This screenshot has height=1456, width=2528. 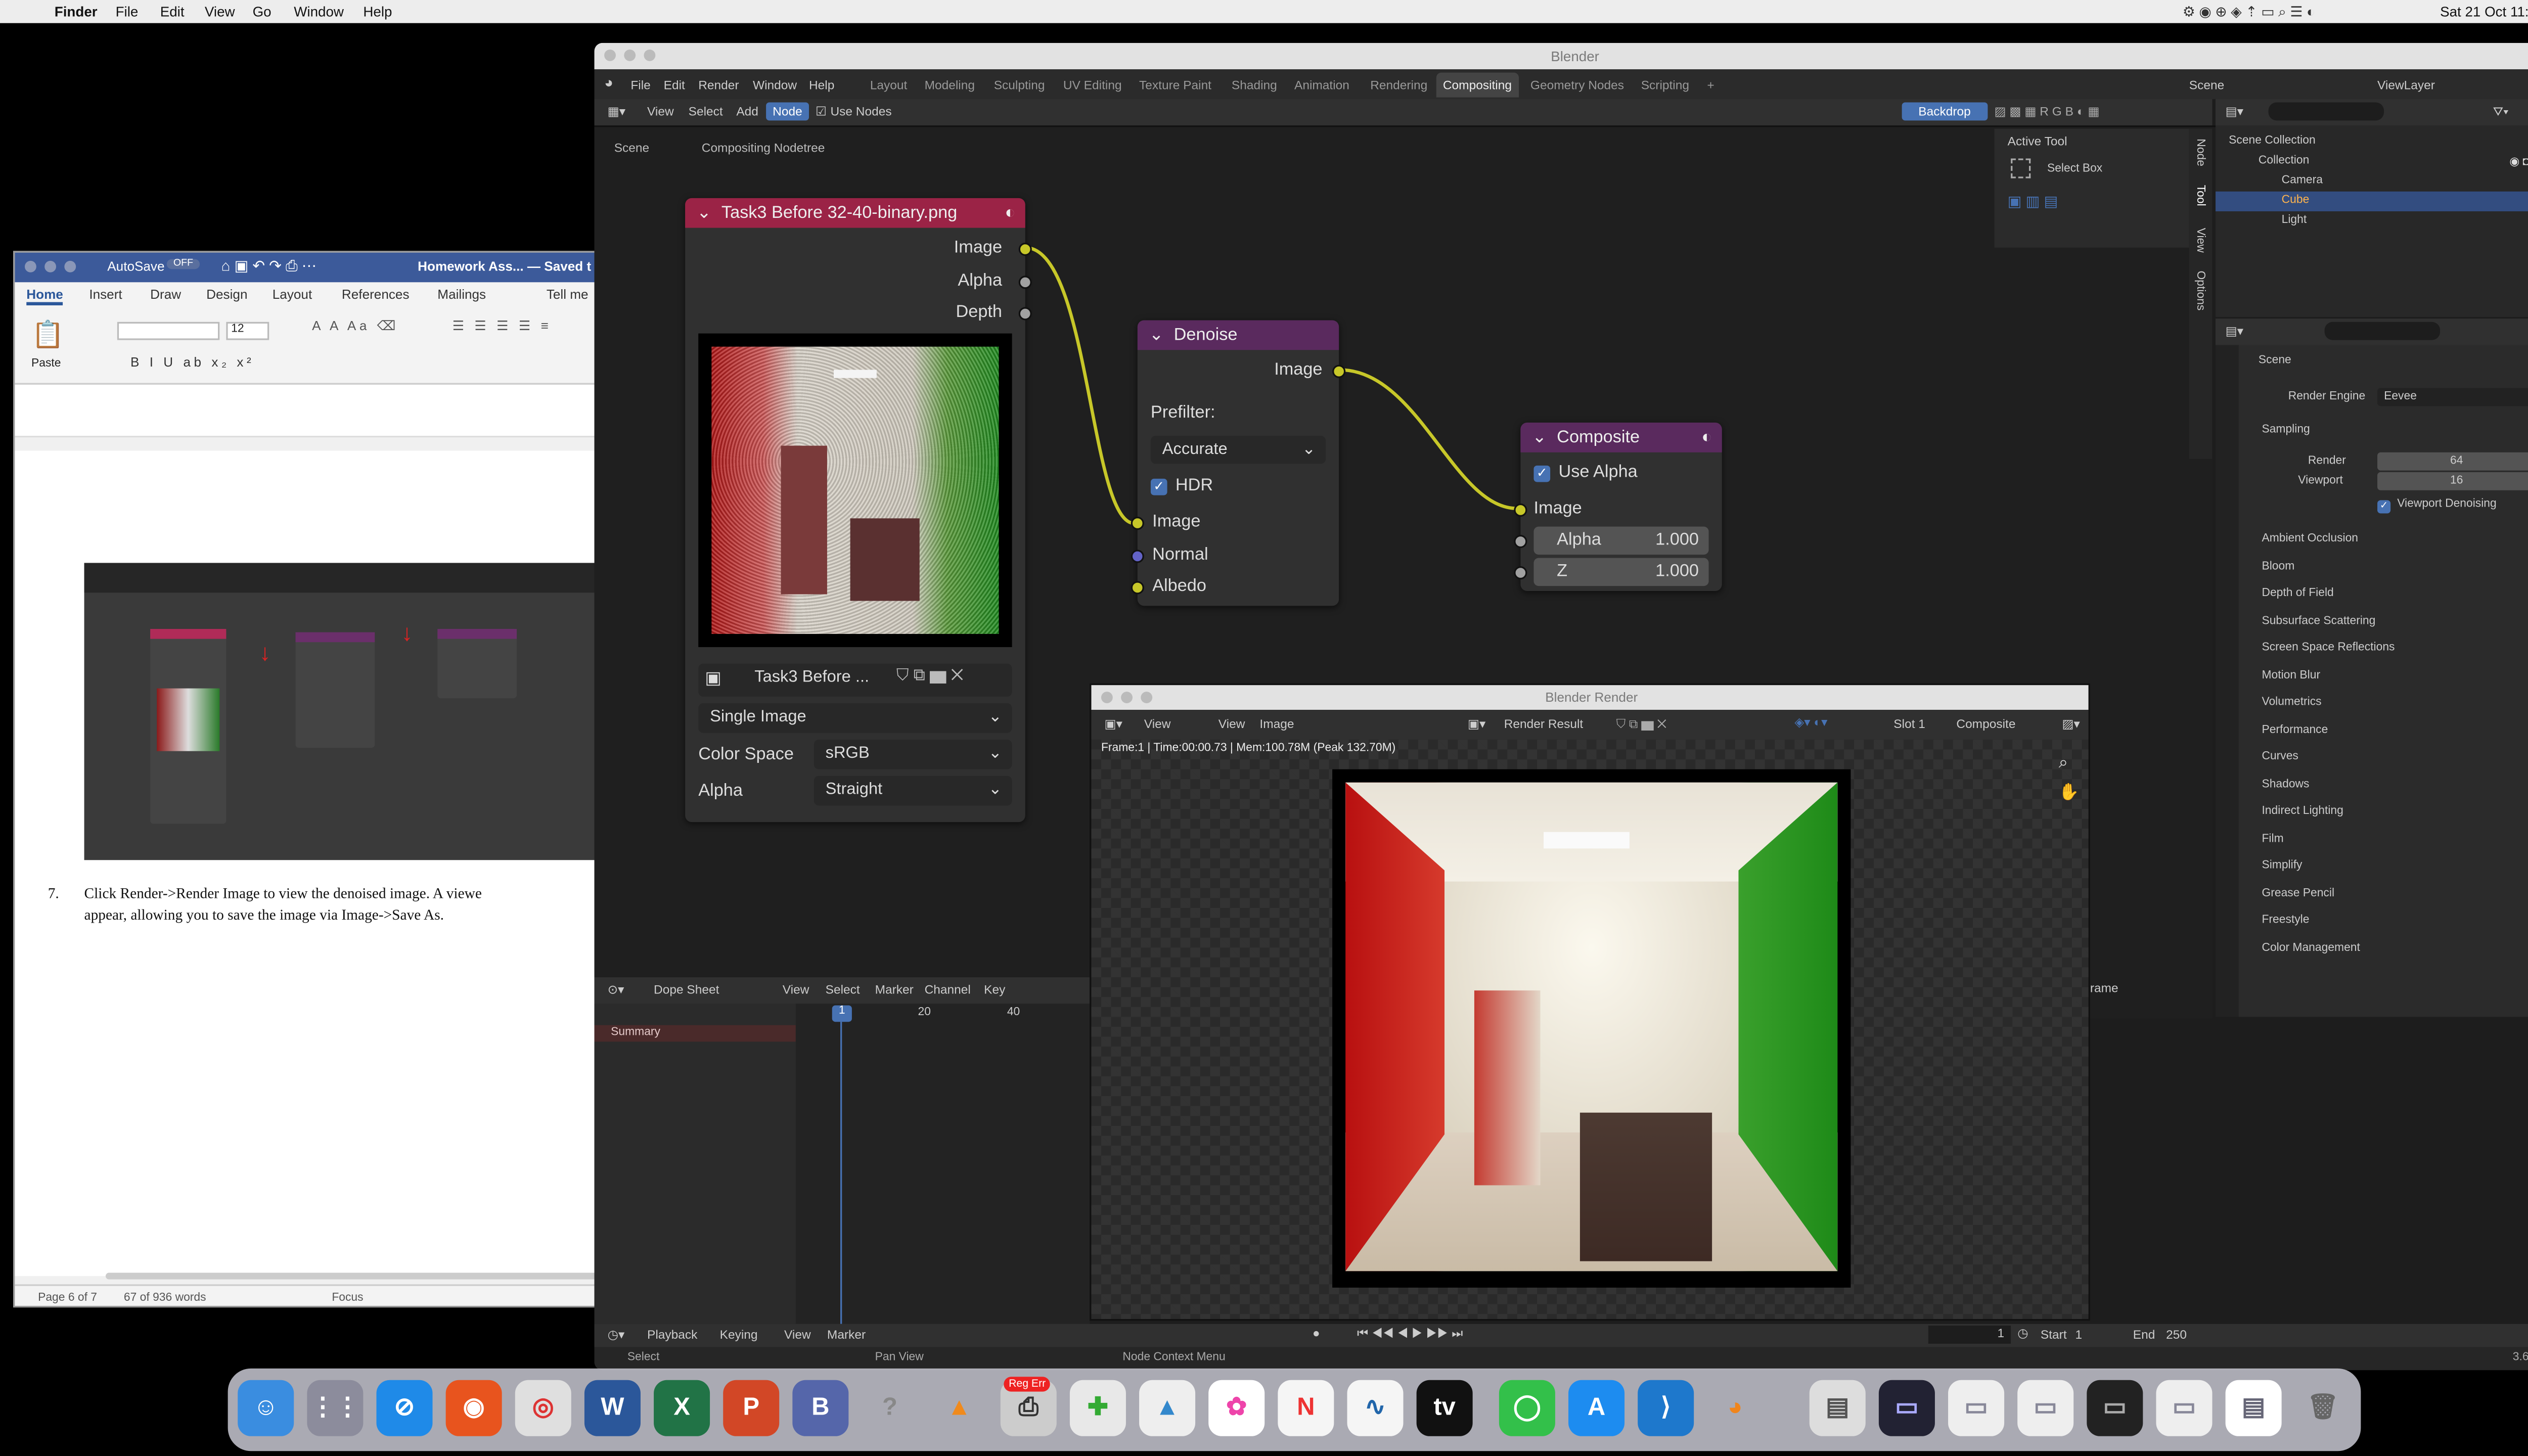 I want to click on panel-motion-blur: Motion Blur, so click(x=2291, y=676).